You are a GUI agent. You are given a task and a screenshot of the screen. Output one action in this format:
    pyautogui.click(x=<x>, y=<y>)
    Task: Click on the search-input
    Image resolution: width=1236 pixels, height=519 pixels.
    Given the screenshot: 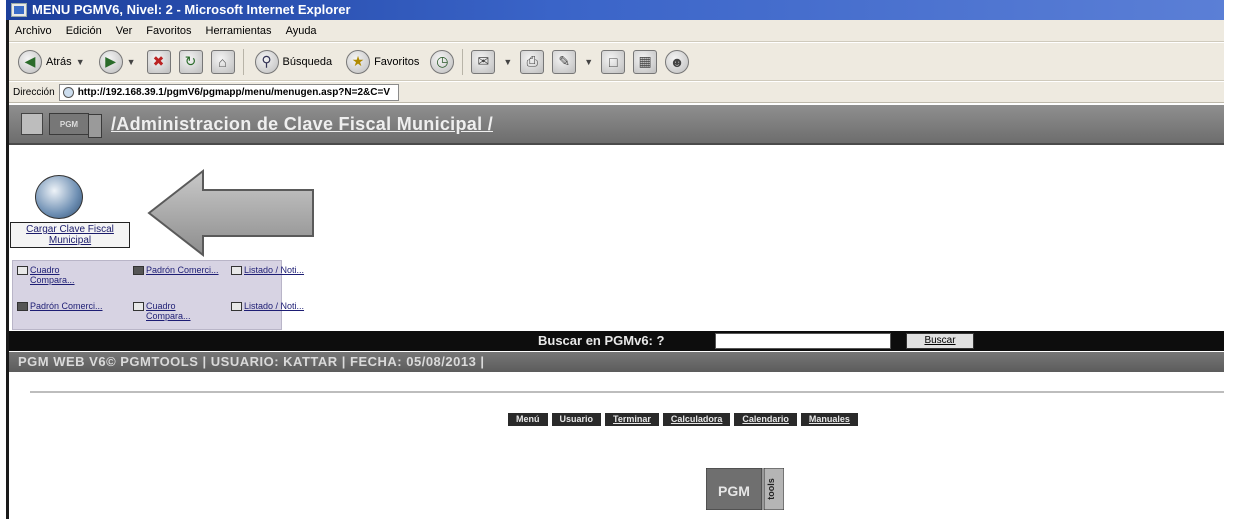 What is the action you would take?
    pyautogui.click(x=803, y=341)
    